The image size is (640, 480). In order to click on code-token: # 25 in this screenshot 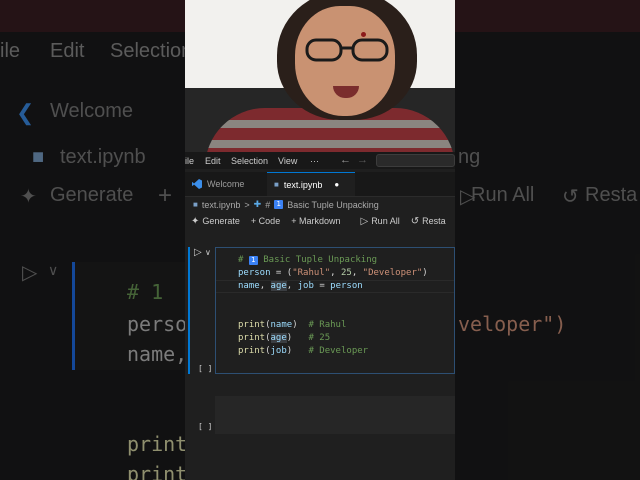, I will do `click(319, 338)`.